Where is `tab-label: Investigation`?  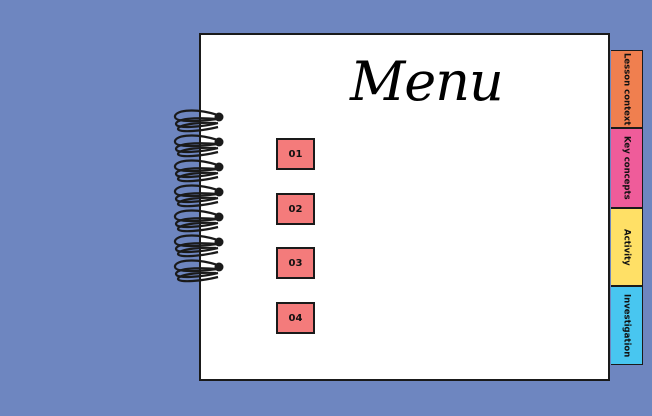 tab-label: Investigation is located at coordinates (626, 325).